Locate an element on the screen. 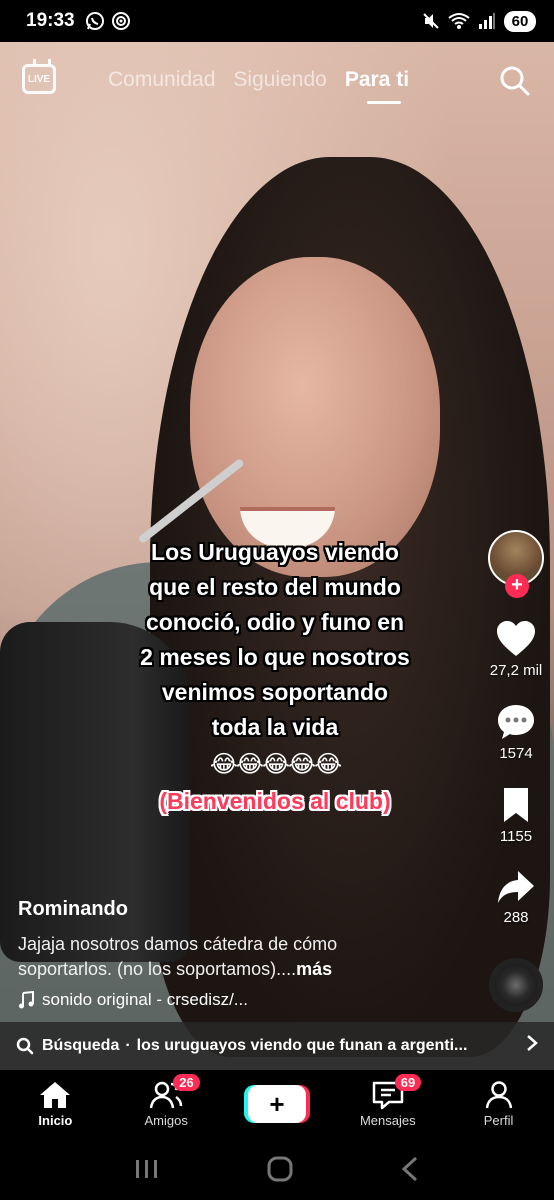 The width and height of the screenshot is (554, 1200). live-label: LIVE is located at coordinates (39, 79).